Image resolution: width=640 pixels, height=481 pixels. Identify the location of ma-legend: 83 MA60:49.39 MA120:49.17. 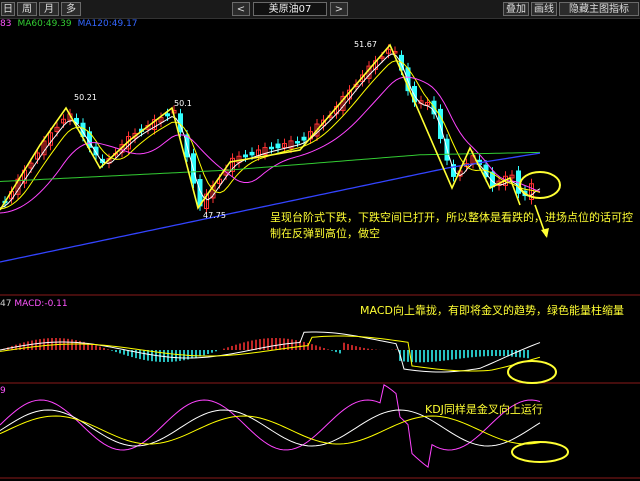
(72, 24).